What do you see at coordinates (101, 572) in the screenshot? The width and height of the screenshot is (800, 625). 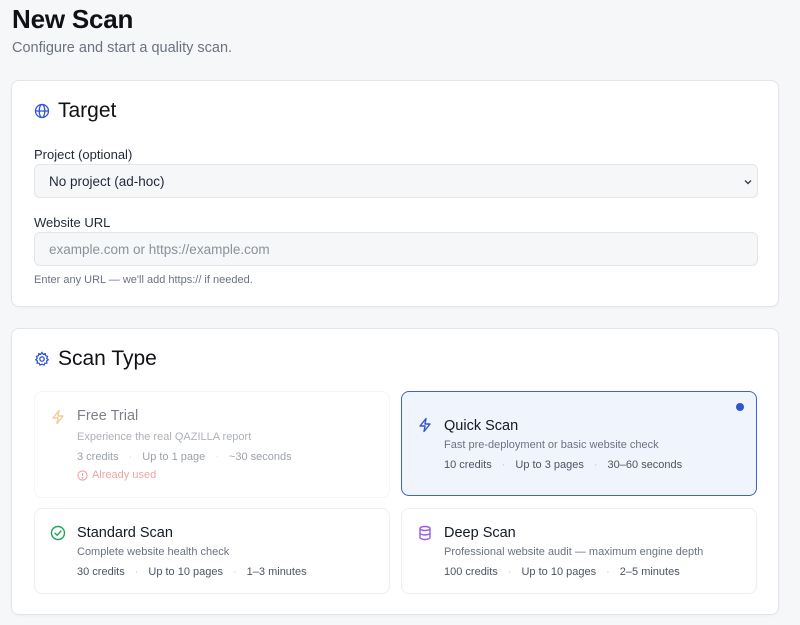 I see `credits-text: 30 credits` at bounding box center [101, 572].